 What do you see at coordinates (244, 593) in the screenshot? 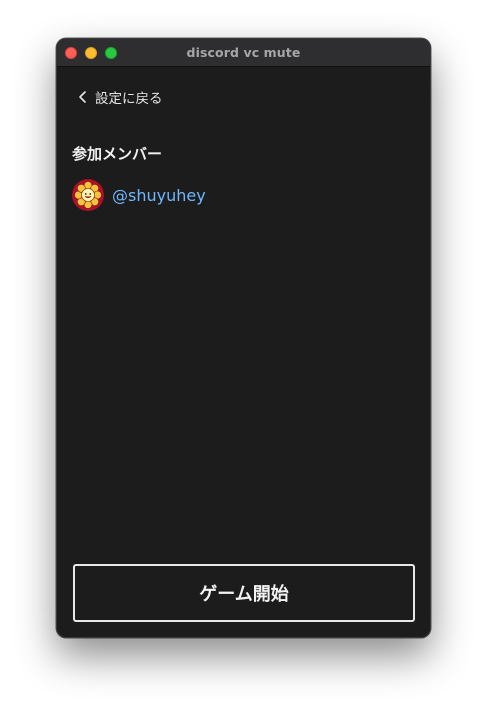
I see `start-game-button: ゲーム開始` at bounding box center [244, 593].